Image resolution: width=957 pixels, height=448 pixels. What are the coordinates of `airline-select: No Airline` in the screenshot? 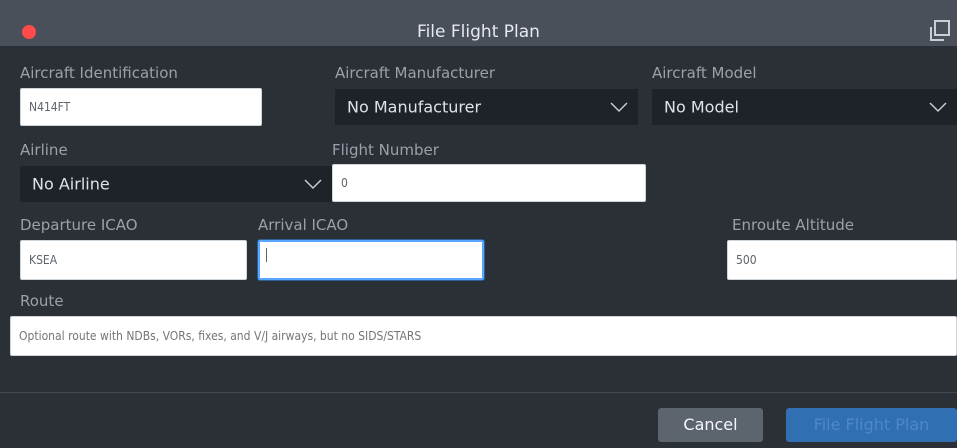 It's located at (176, 184).